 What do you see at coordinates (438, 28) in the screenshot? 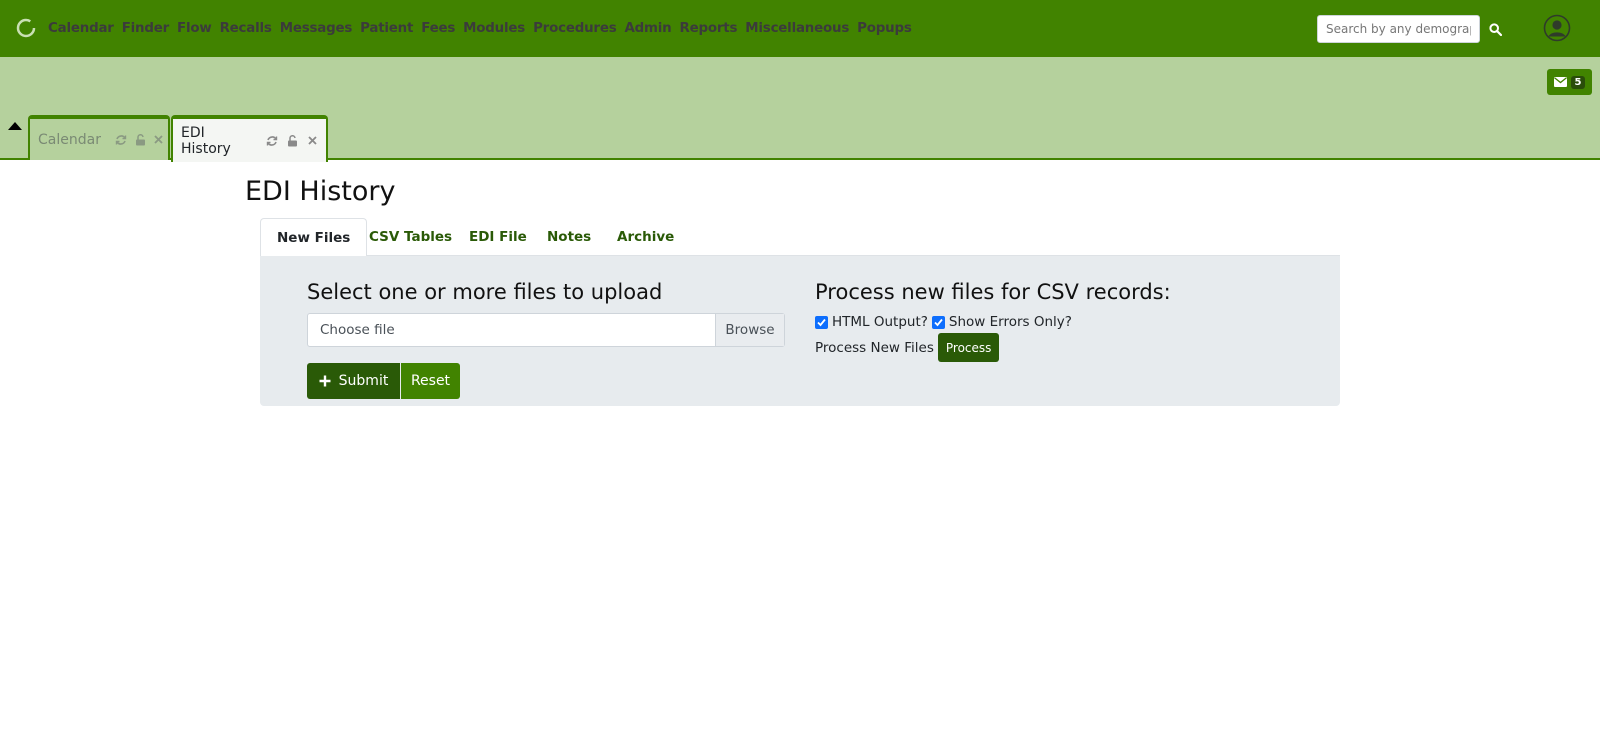
I see `menu-fees: Fees` at bounding box center [438, 28].